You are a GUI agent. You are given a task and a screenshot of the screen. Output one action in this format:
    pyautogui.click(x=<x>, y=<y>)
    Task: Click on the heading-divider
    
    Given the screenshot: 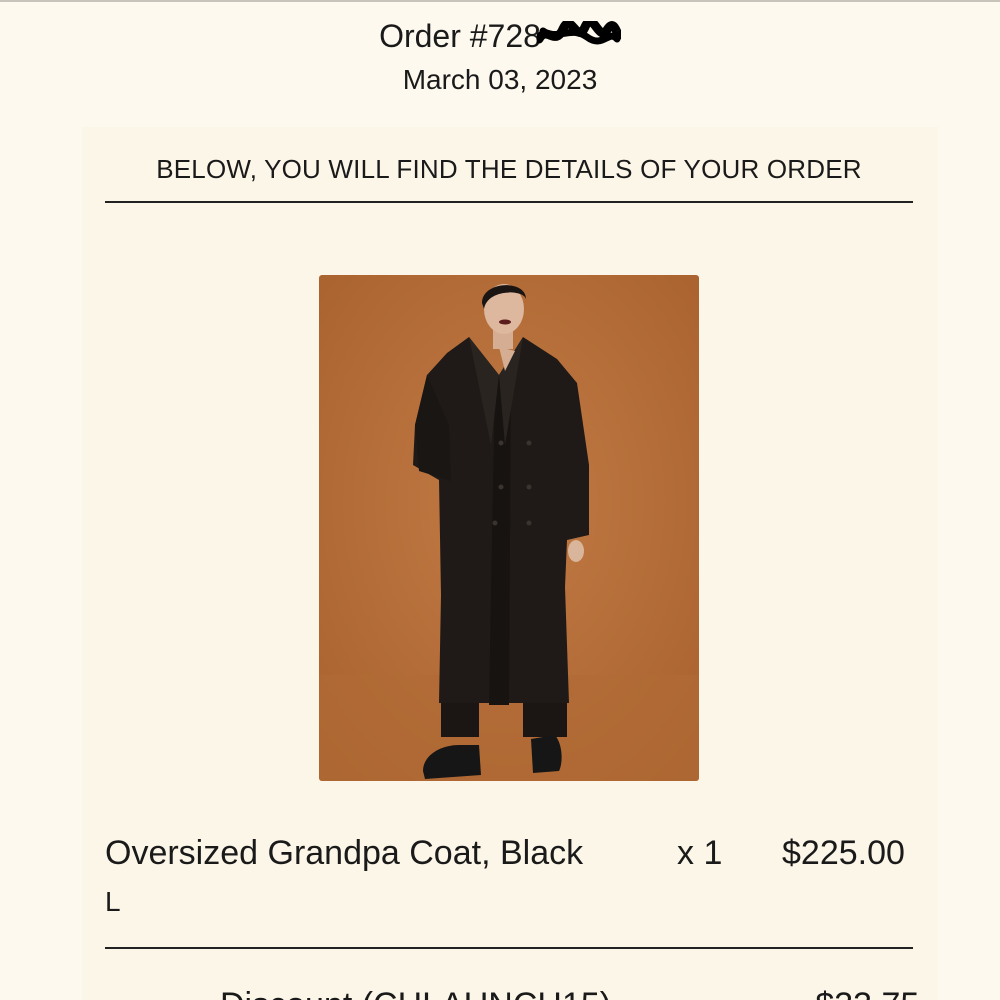 What is the action you would take?
    pyautogui.click(x=509, y=202)
    